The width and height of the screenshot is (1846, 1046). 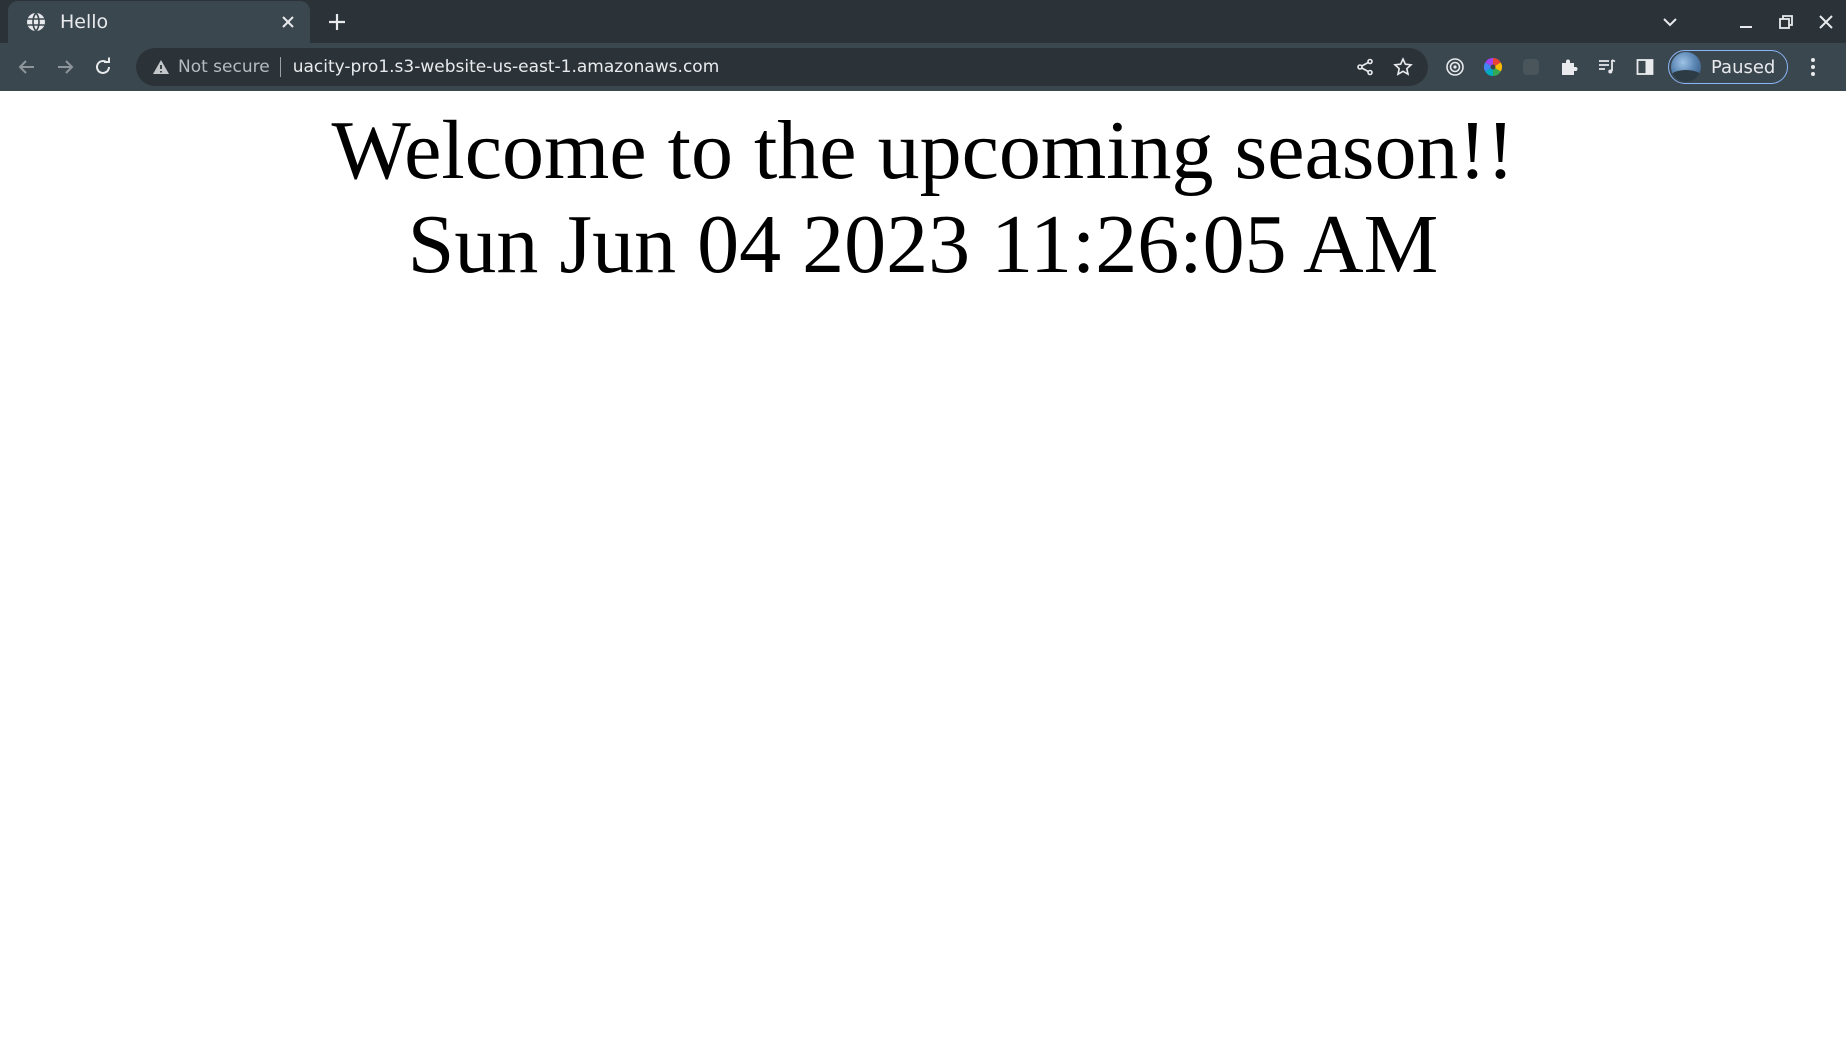 I want to click on window-close-button, so click(x=1826, y=22).